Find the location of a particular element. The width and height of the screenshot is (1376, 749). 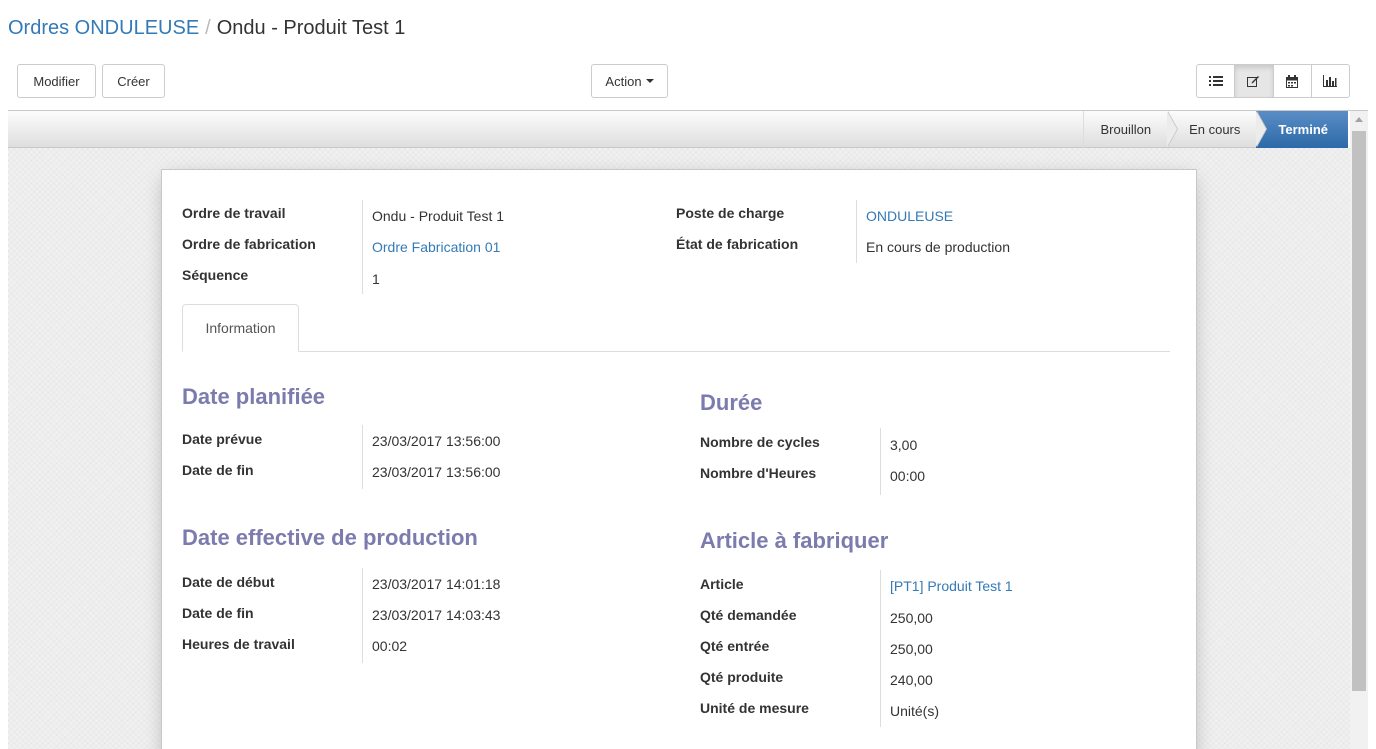

article-label: Article is located at coordinates (722, 584).